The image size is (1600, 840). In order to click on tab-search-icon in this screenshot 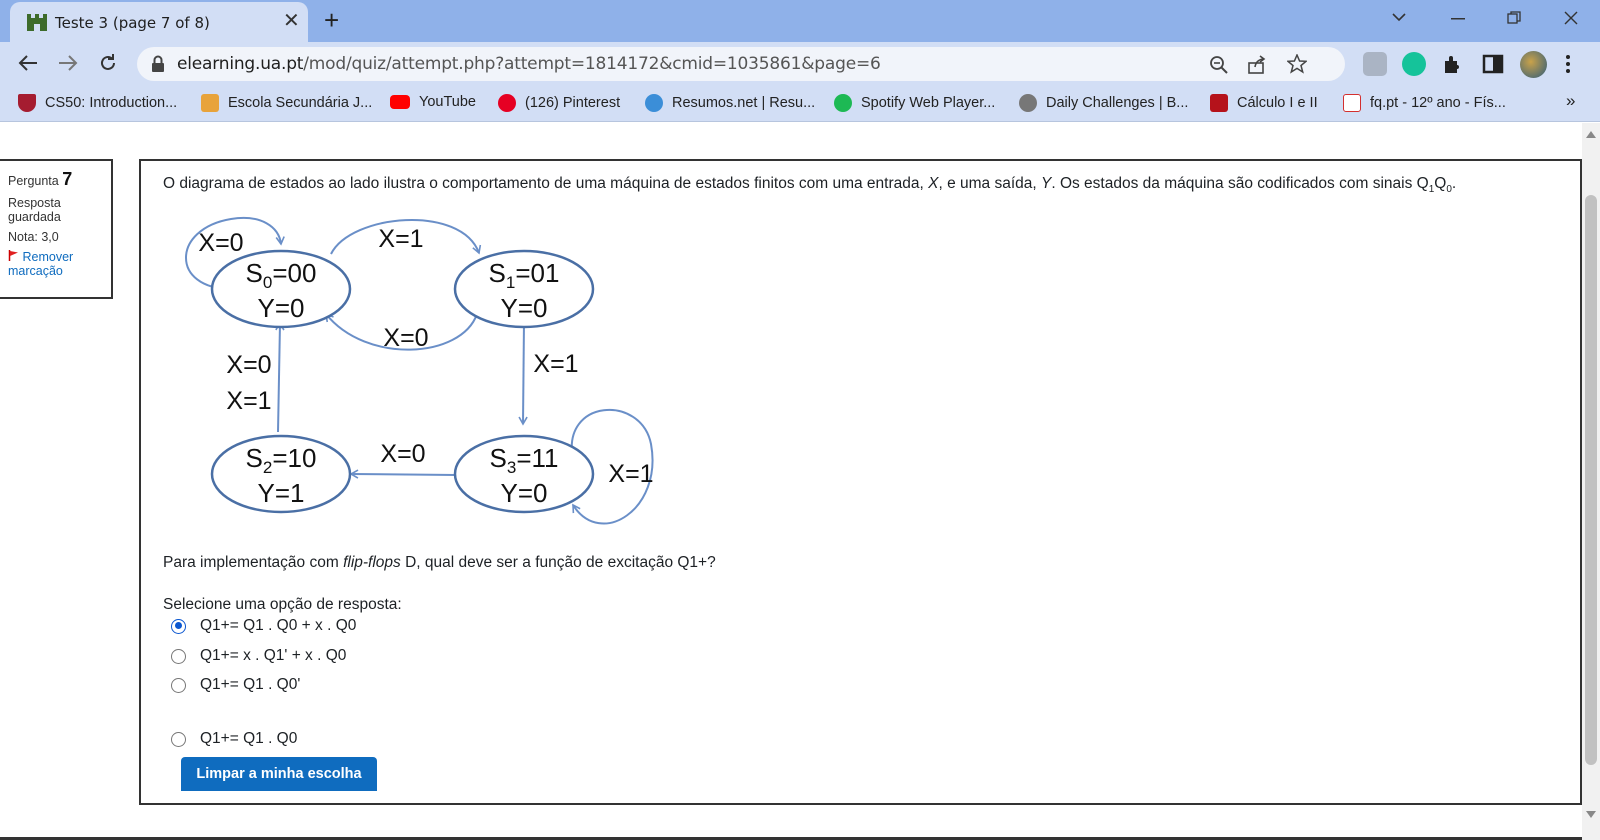, I will do `click(1399, 17)`.